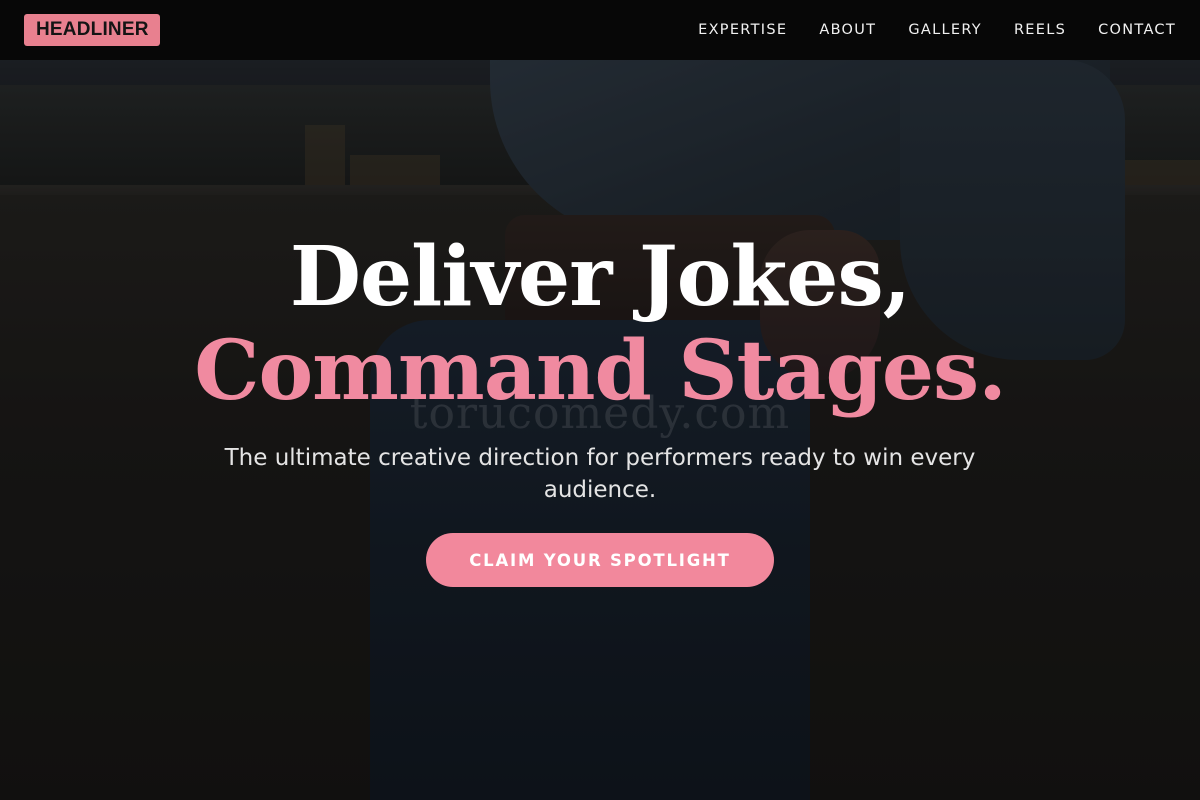  What do you see at coordinates (600, 560) in the screenshot?
I see `claim-spotlight-button: CLAIM YOUR SPOTLIGHT` at bounding box center [600, 560].